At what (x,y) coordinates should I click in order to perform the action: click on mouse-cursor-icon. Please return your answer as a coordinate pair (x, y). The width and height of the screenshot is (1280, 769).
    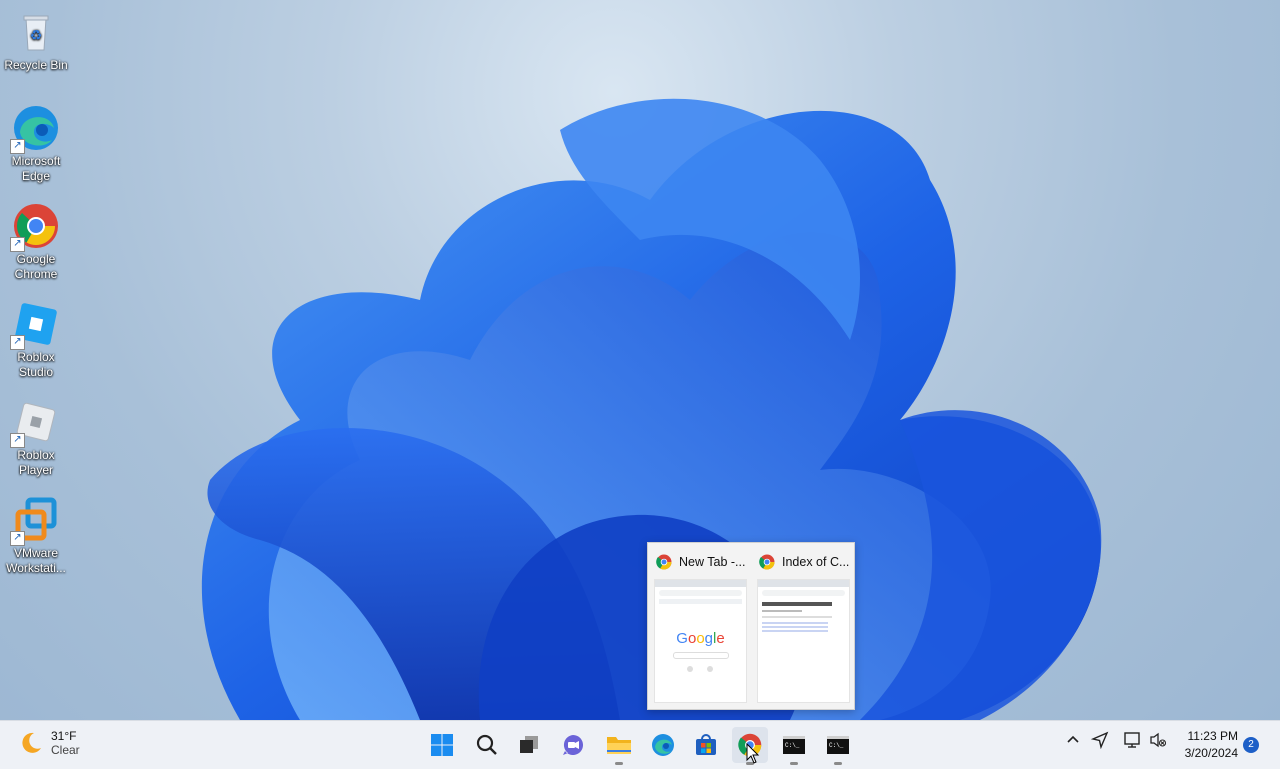
    Looking at the image, I should click on (753, 753).